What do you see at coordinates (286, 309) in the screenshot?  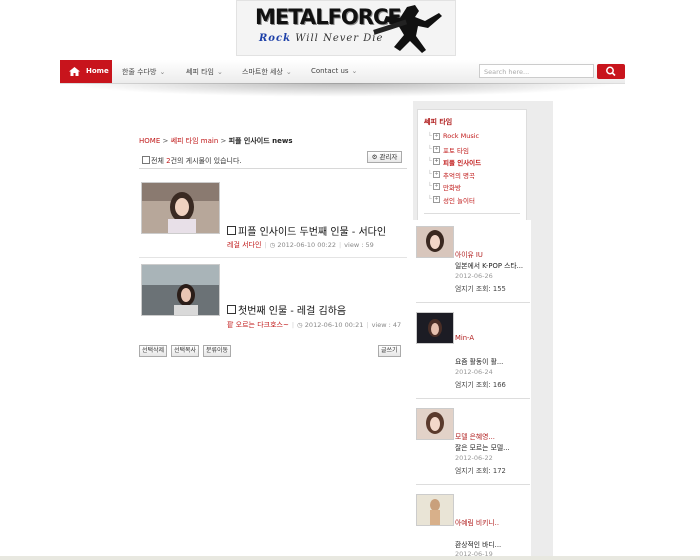 I see `post-title: 첫번째 인물 - 레걸 김하음` at bounding box center [286, 309].